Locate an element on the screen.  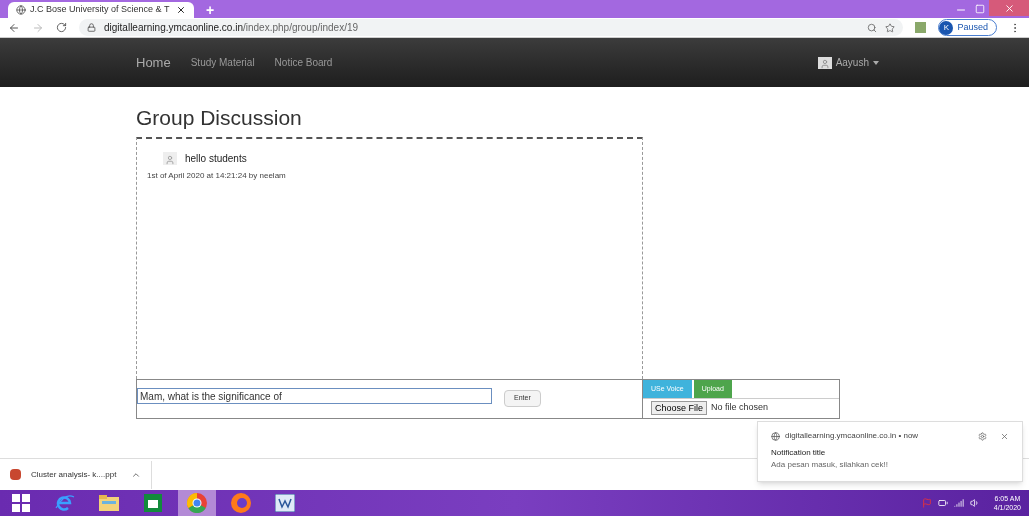
page-title: Group Discussion is located at coordinates (219, 118).